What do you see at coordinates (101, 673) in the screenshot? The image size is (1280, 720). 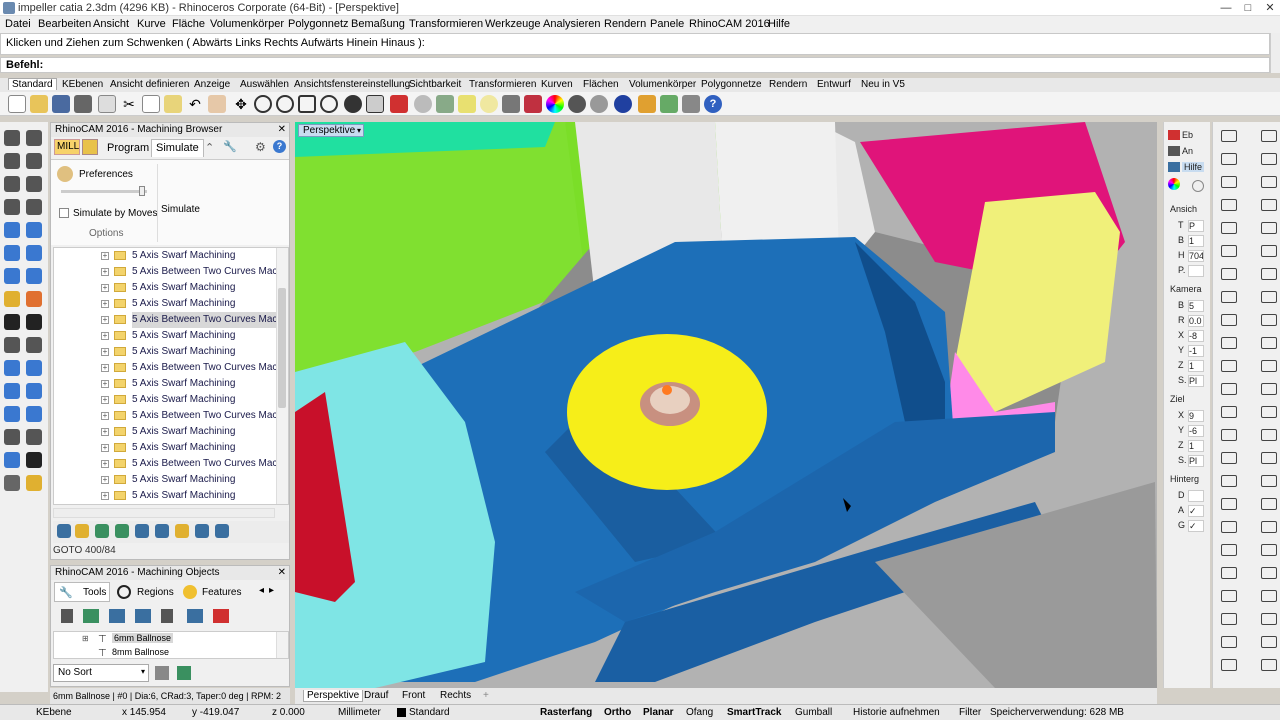 I see `sort-select: No Sort ▾` at bounding box center [101, 673].